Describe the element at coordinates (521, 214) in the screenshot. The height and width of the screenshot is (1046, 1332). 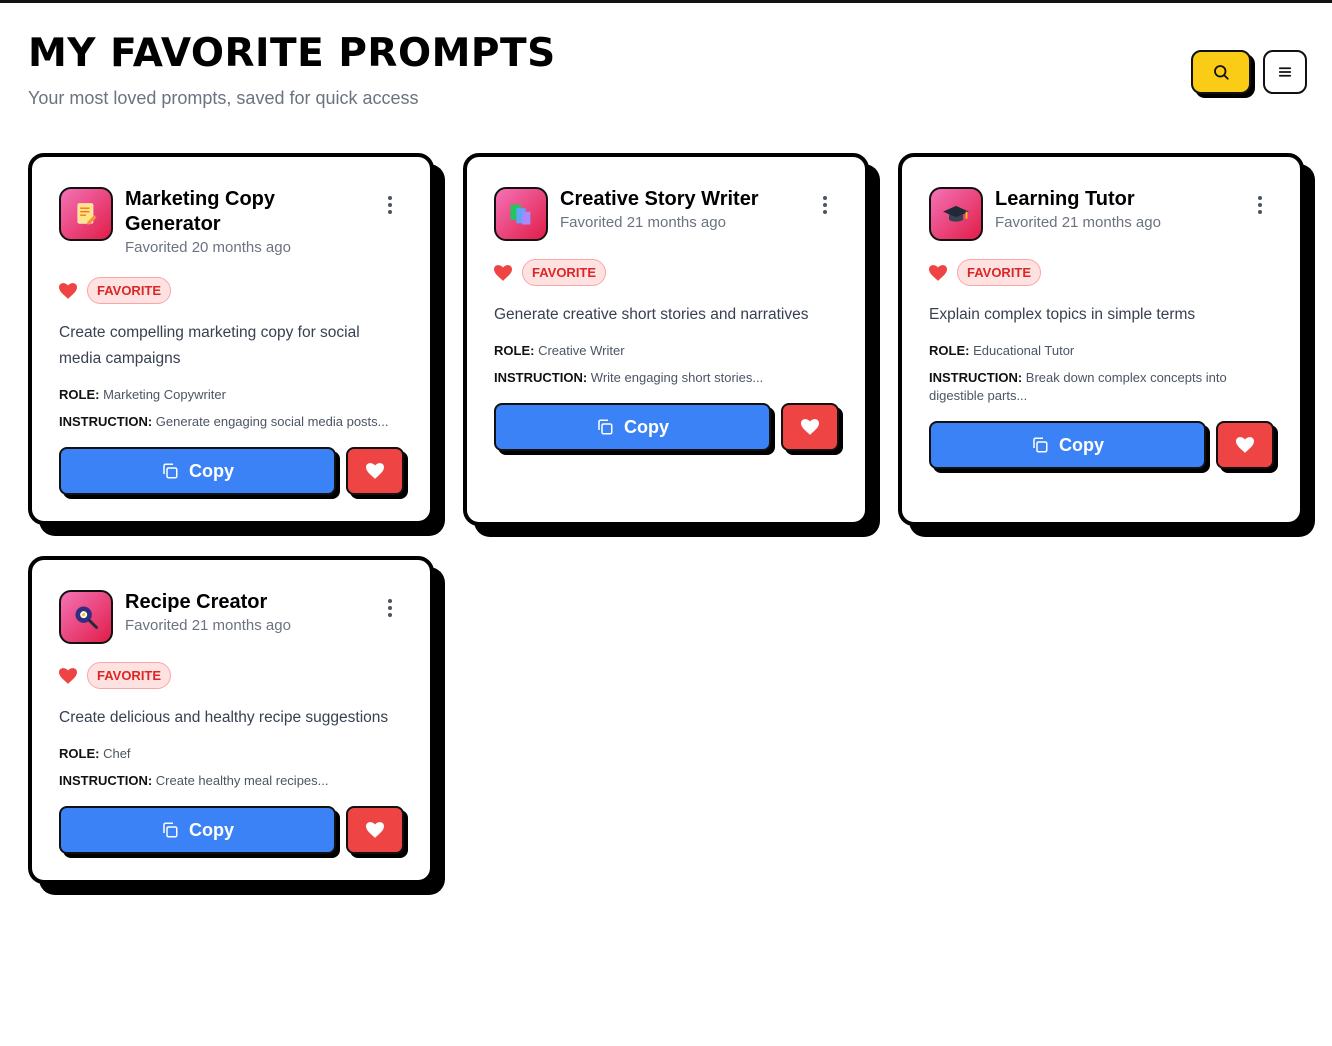
I see `books-icon` at that location.